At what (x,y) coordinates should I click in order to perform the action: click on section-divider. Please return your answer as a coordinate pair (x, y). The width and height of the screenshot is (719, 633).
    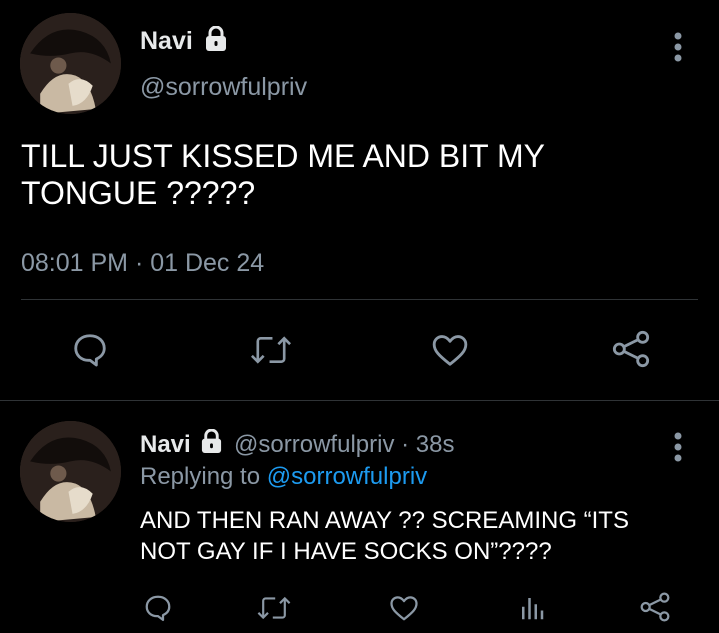
    Looking at the image, I should click on (359, 400).